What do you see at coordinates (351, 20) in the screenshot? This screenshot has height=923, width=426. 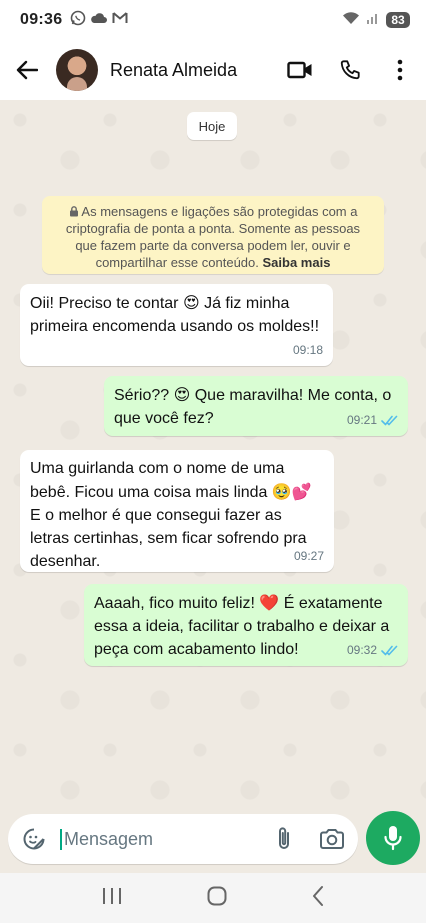 I see `wifi-icon` at bounding box center [351, 20].